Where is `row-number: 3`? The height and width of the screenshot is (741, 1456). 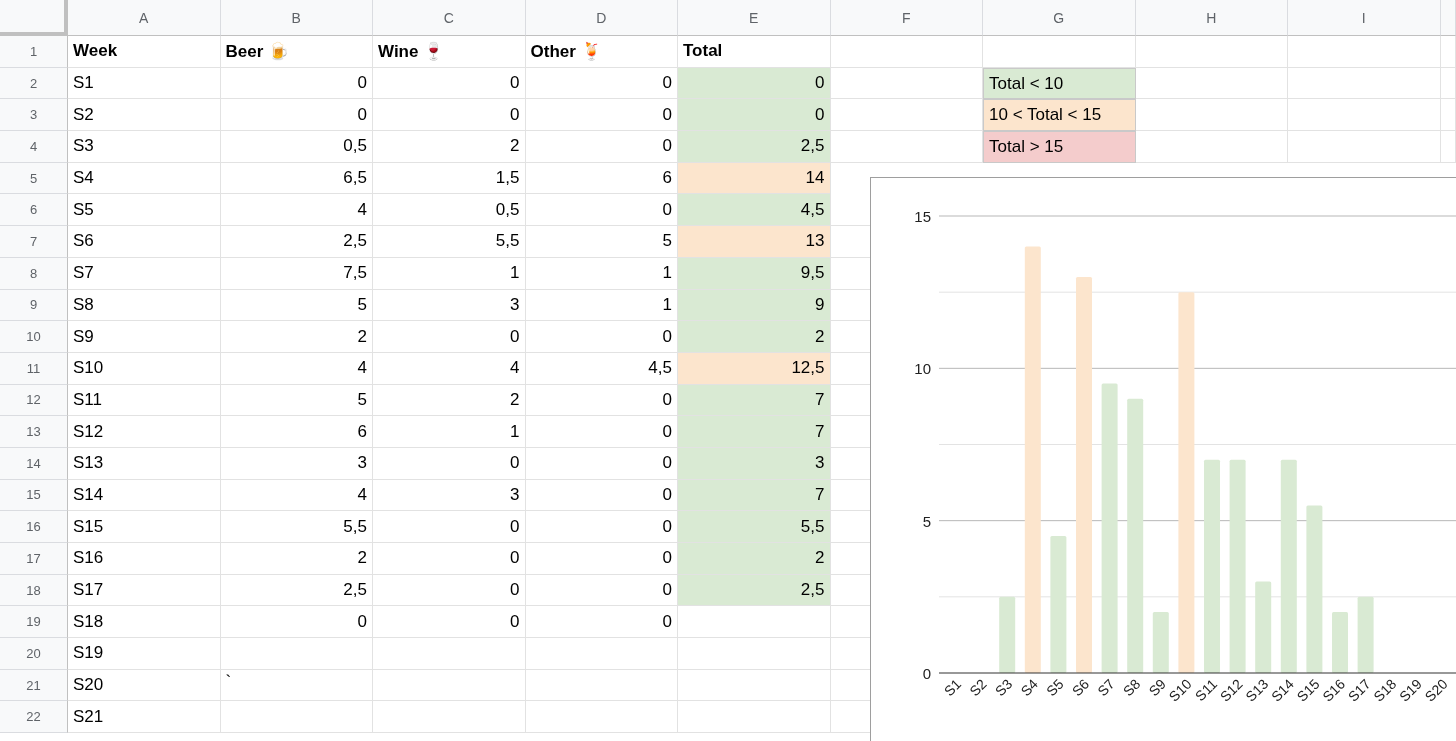
row-number: 3 is located at coordinates (34, 115).